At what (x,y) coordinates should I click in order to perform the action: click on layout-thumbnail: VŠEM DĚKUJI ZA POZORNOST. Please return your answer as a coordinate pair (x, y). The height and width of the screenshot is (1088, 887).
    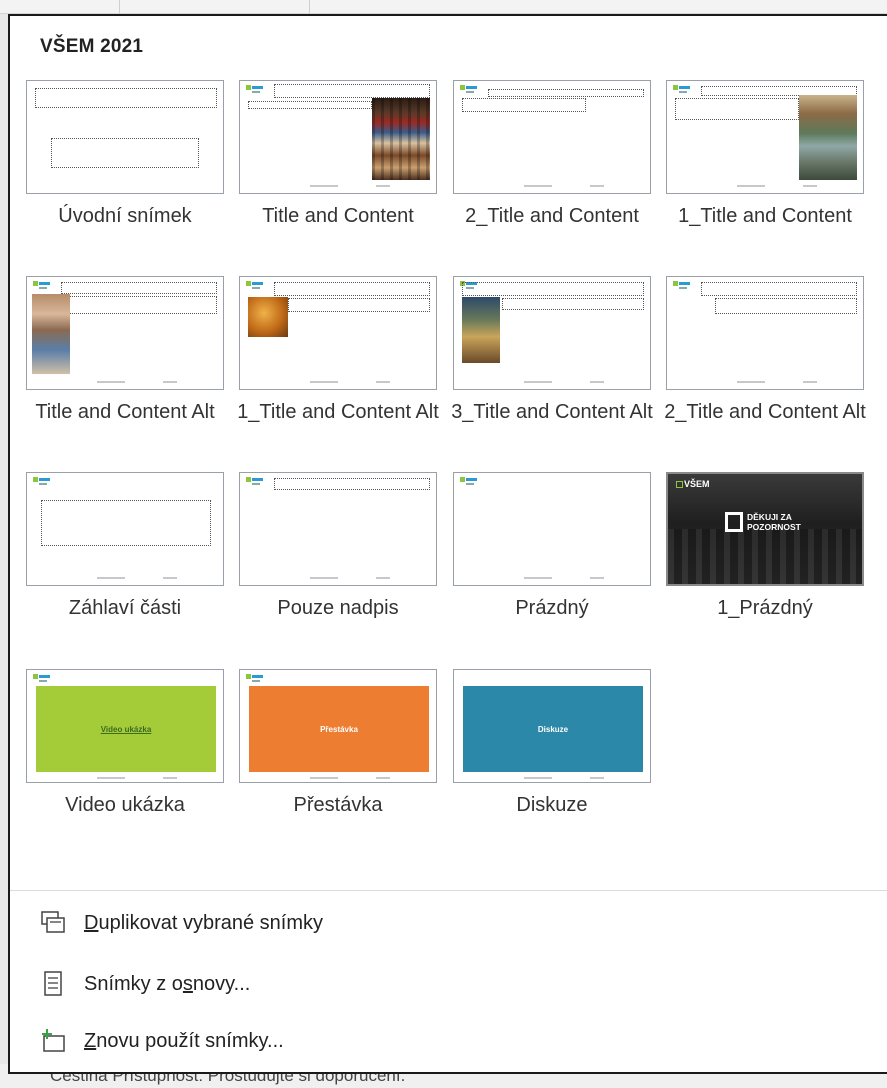
    Looking at the image, I should click on (765, 529).